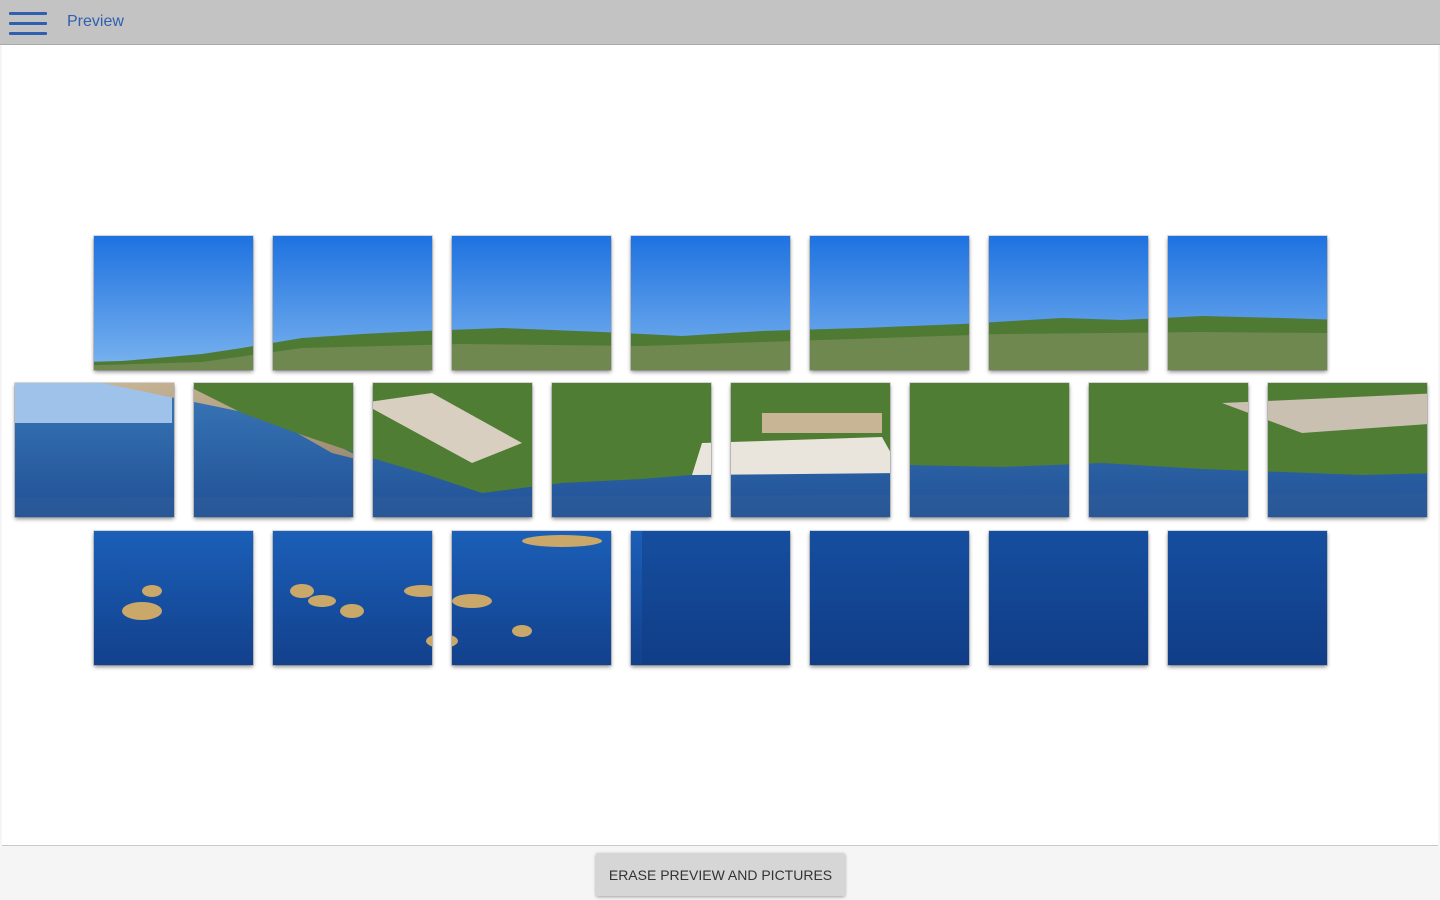  Describe the element at coordinates (95, 21) in the screenshot. I see `page-title: Preview` at that location.